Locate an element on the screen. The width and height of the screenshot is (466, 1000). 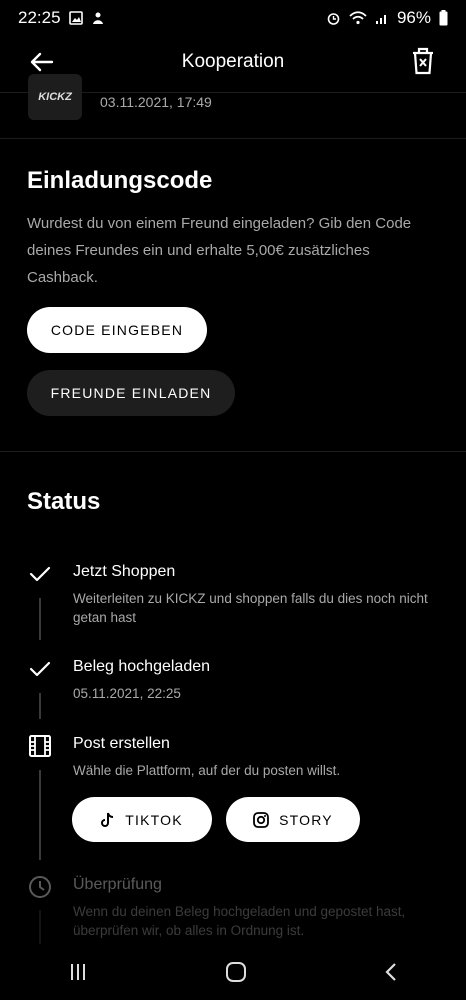
wifi-icon is located at coordinates (358, 18).